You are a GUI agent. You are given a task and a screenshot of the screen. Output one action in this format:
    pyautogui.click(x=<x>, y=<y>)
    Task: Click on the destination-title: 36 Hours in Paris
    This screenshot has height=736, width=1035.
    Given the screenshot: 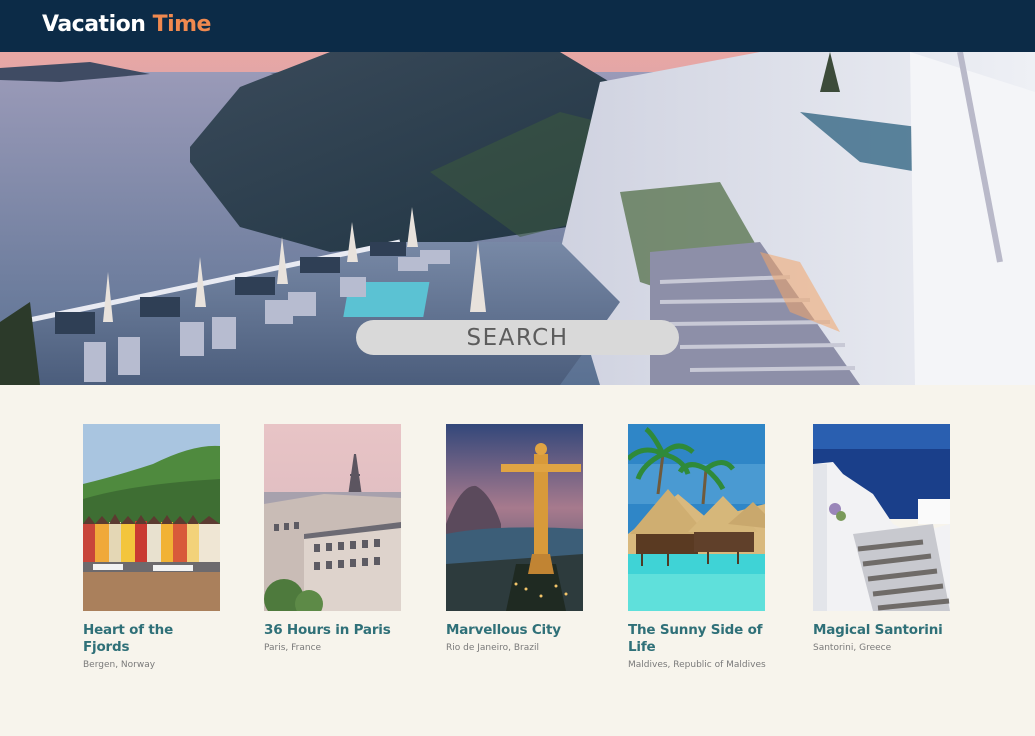 What is the action you would take?
    pyautogui.click(x=334, y=630)
    